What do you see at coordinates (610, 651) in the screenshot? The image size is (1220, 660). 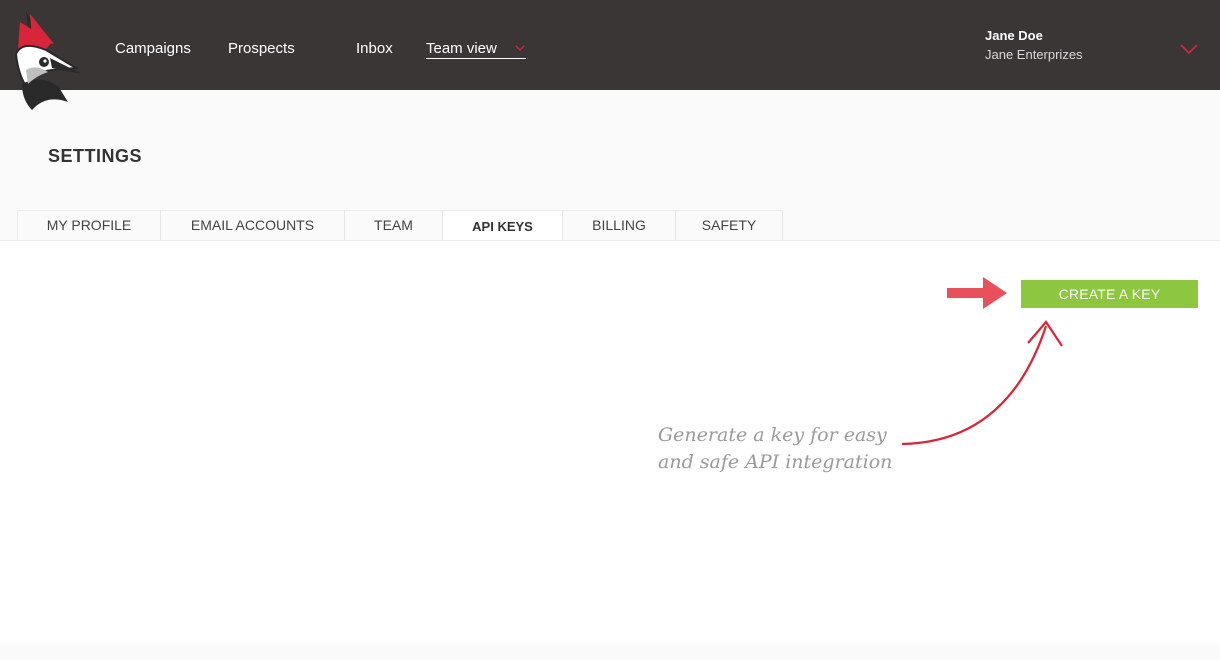 I see `footer-strip` at bounding box center [610, 651].